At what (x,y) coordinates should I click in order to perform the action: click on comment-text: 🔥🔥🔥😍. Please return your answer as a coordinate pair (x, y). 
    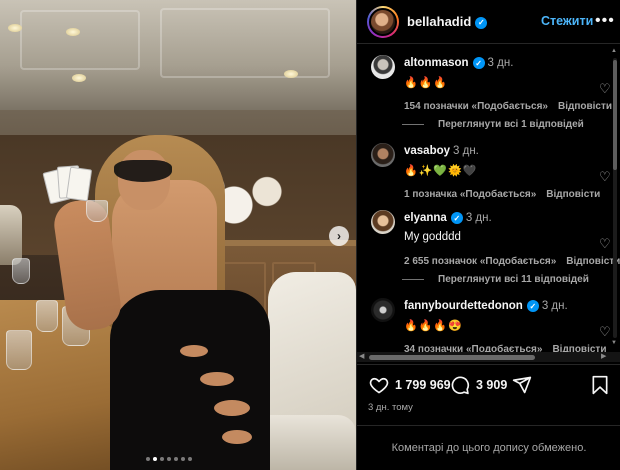
    Looking at the image, I should click on (433, 326).